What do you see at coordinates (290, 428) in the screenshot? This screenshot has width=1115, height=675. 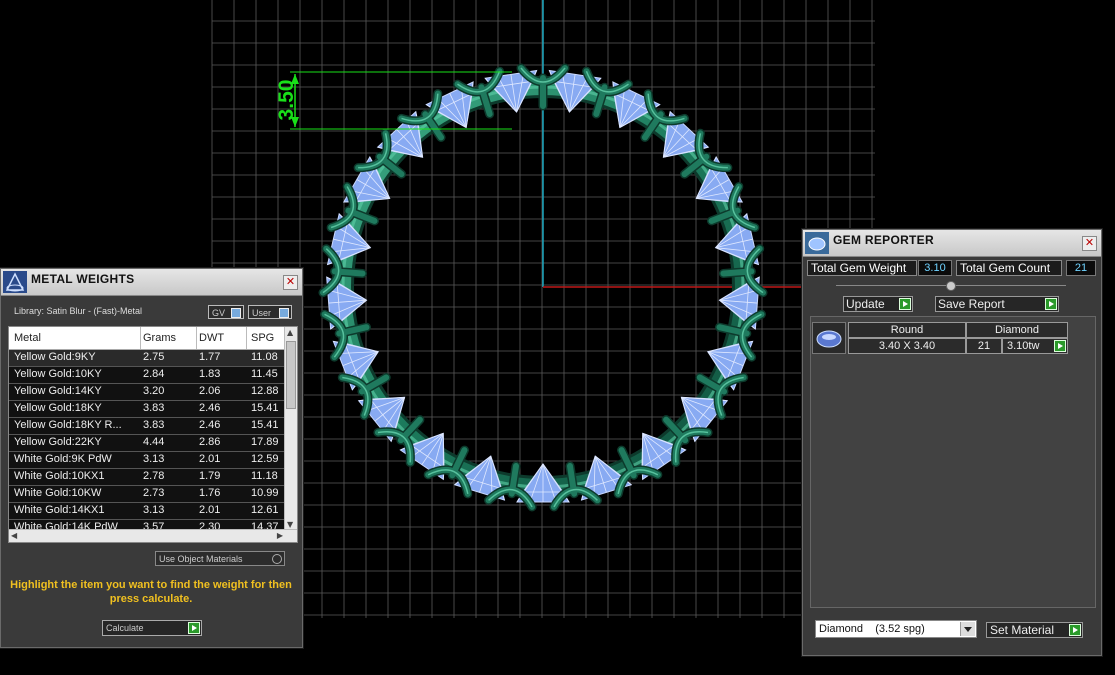 I see `table-vertical-scrollbar: ▲ ▼` at bounding box center [290, 428].